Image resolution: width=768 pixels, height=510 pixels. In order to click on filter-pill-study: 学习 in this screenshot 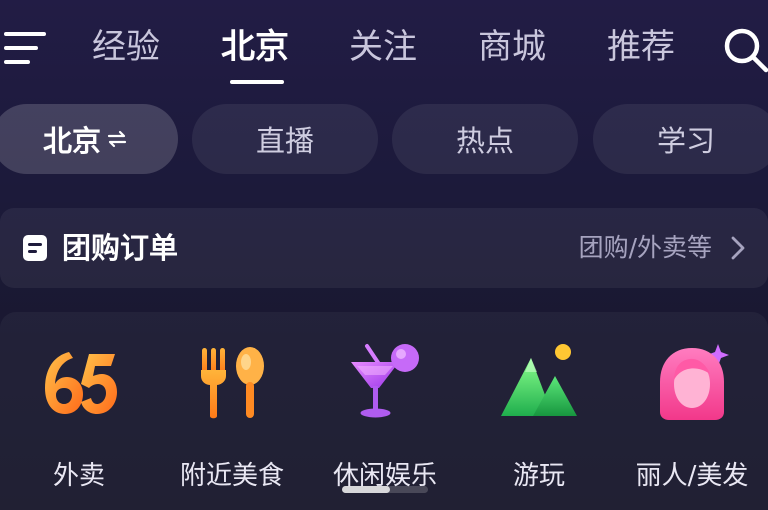, I will do `click(680, 139)`.